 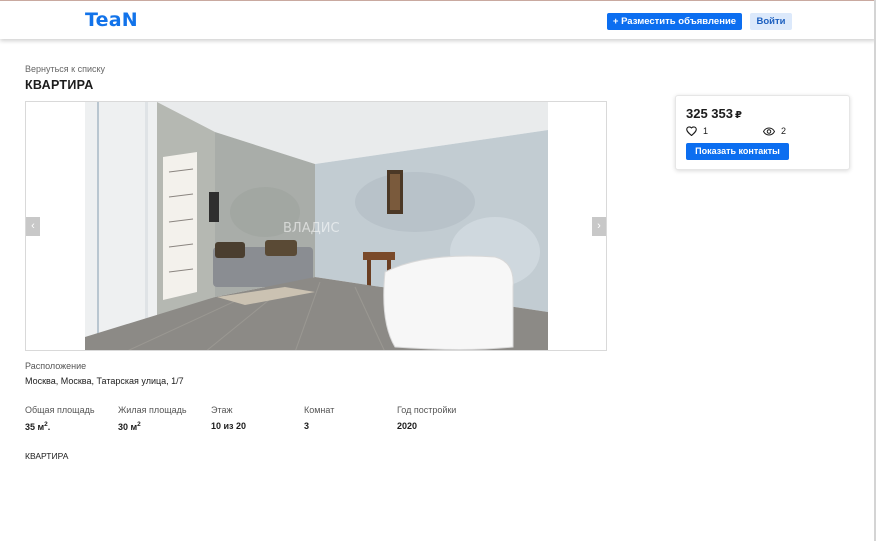 What do you see at coordinates (674, 21) in the screenshot?
I see `post-listing-button: + Разместить объявление` at bounding box center [674, 21].